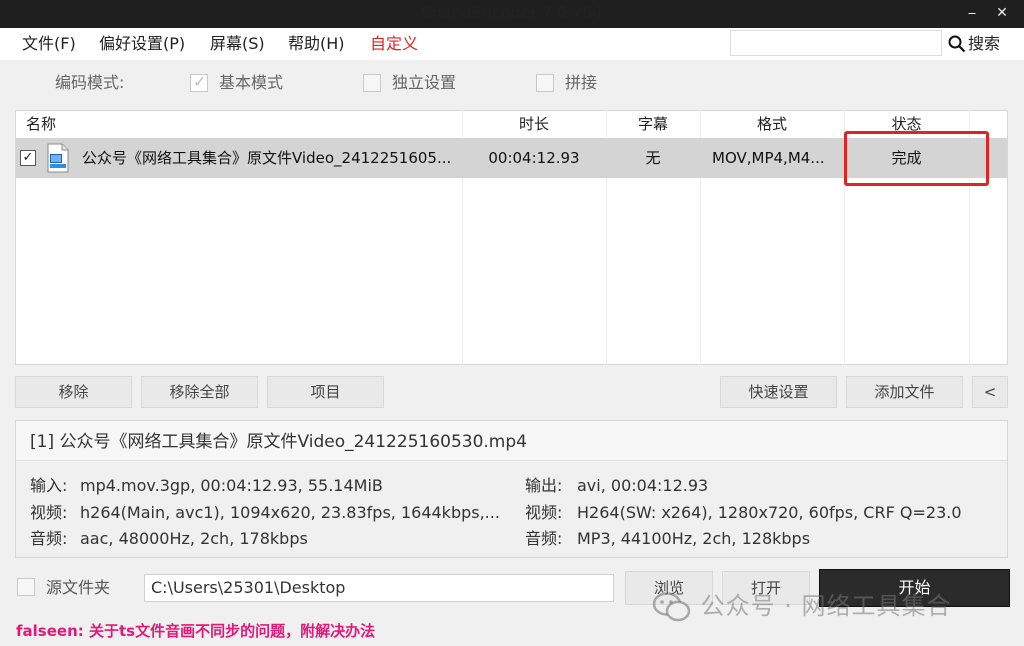 Image resolution: width=1024 pixels, height=646 pixels. What do you see at coordinates (643, 485) in the screenshot?
I see `output-value: avi, 00:04:12.93` at bounding box center [643, 485].